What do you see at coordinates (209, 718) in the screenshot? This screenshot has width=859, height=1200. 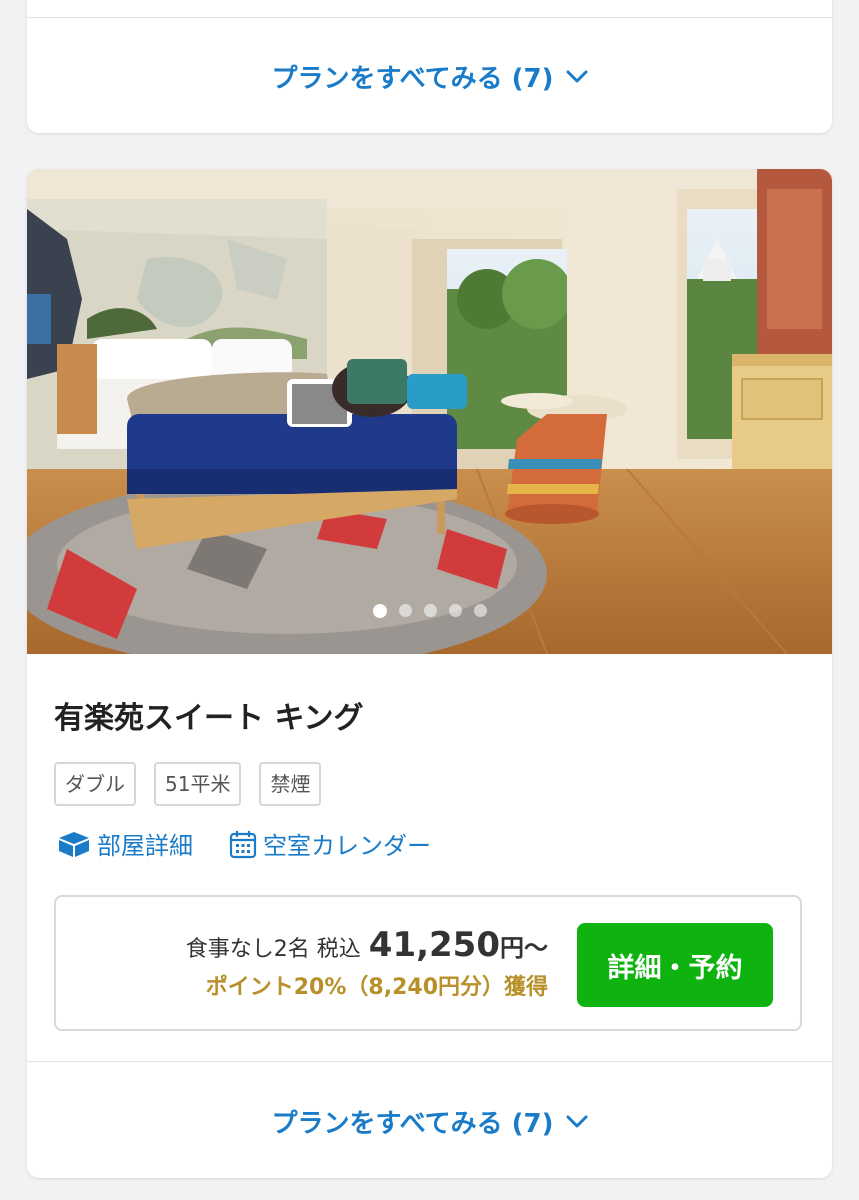 I see `room-title: 有楽苑スイート キング` at bounding box center [209, 718].